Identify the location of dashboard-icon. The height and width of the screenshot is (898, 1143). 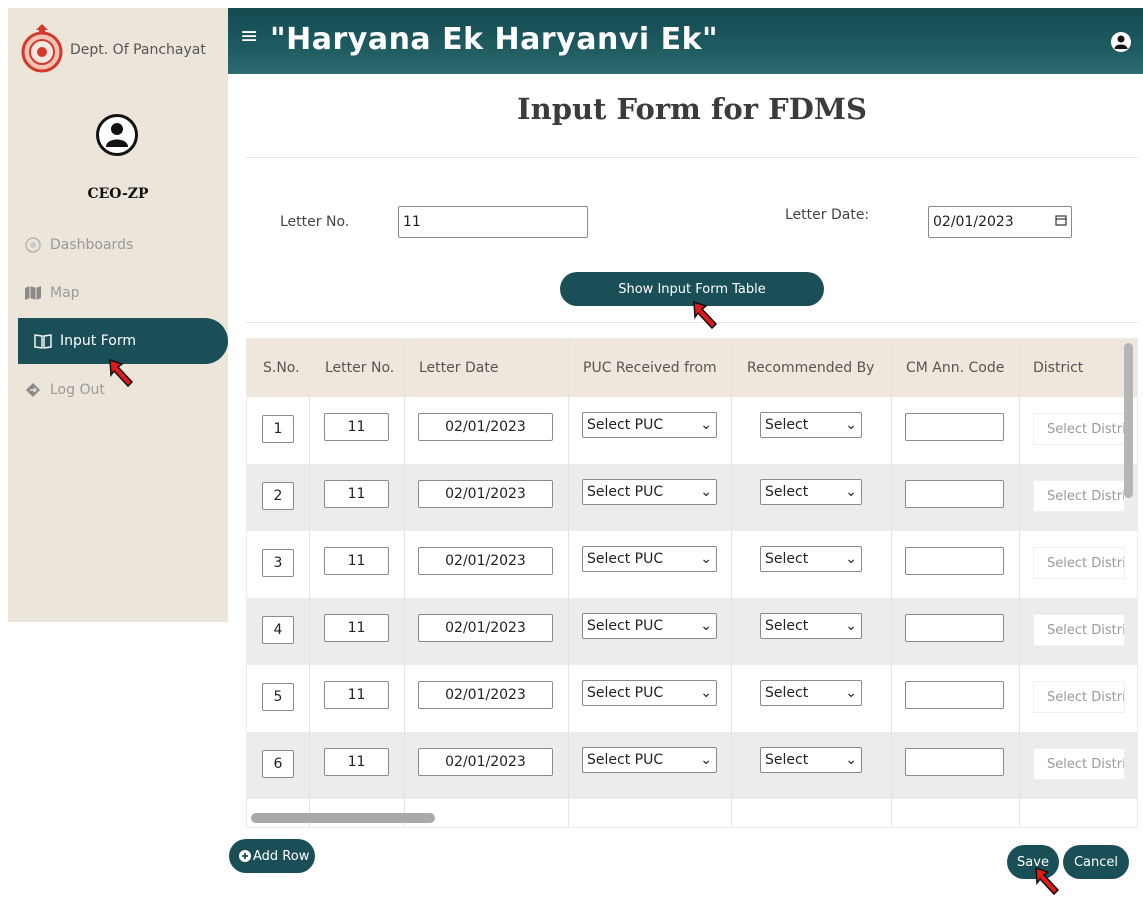
(33, 245).